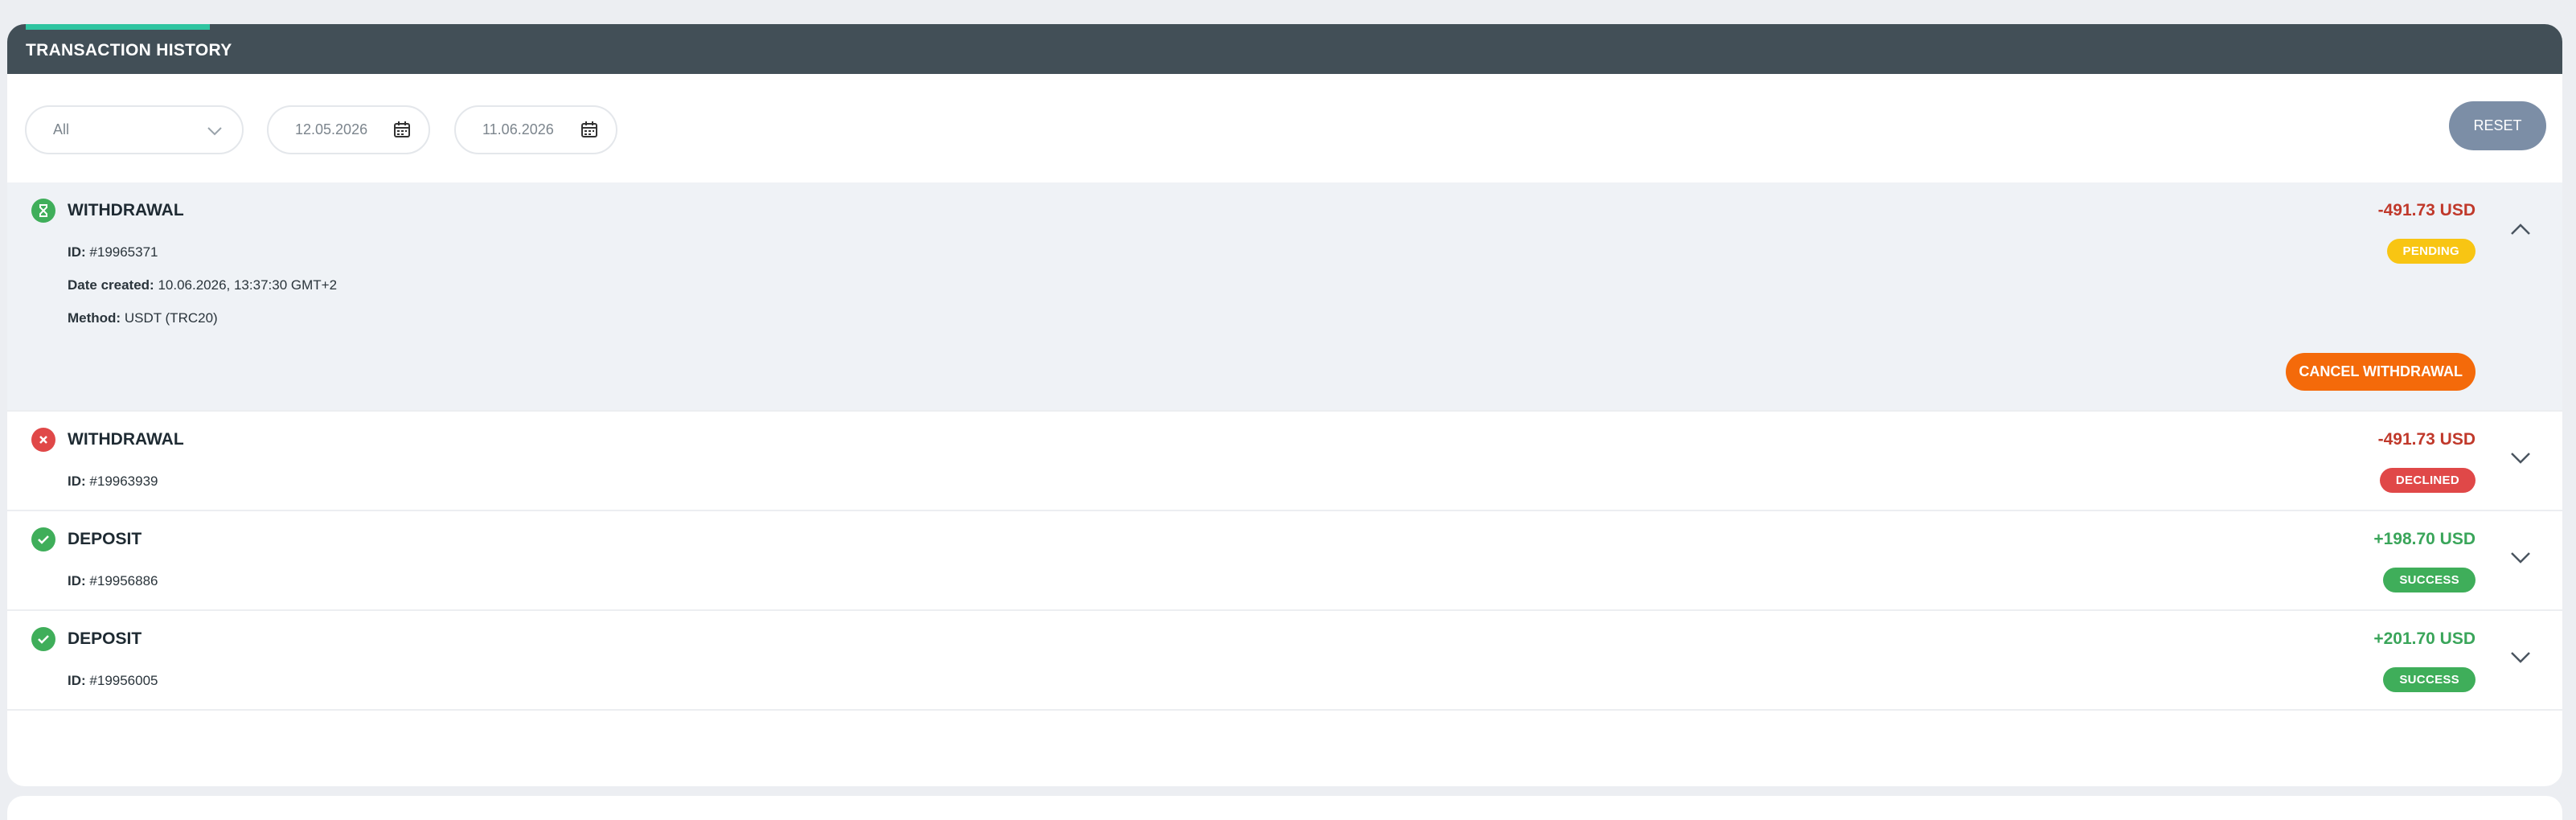  I want to click on panel-title: TRANSACTION HISTORY, so click(129, 49).